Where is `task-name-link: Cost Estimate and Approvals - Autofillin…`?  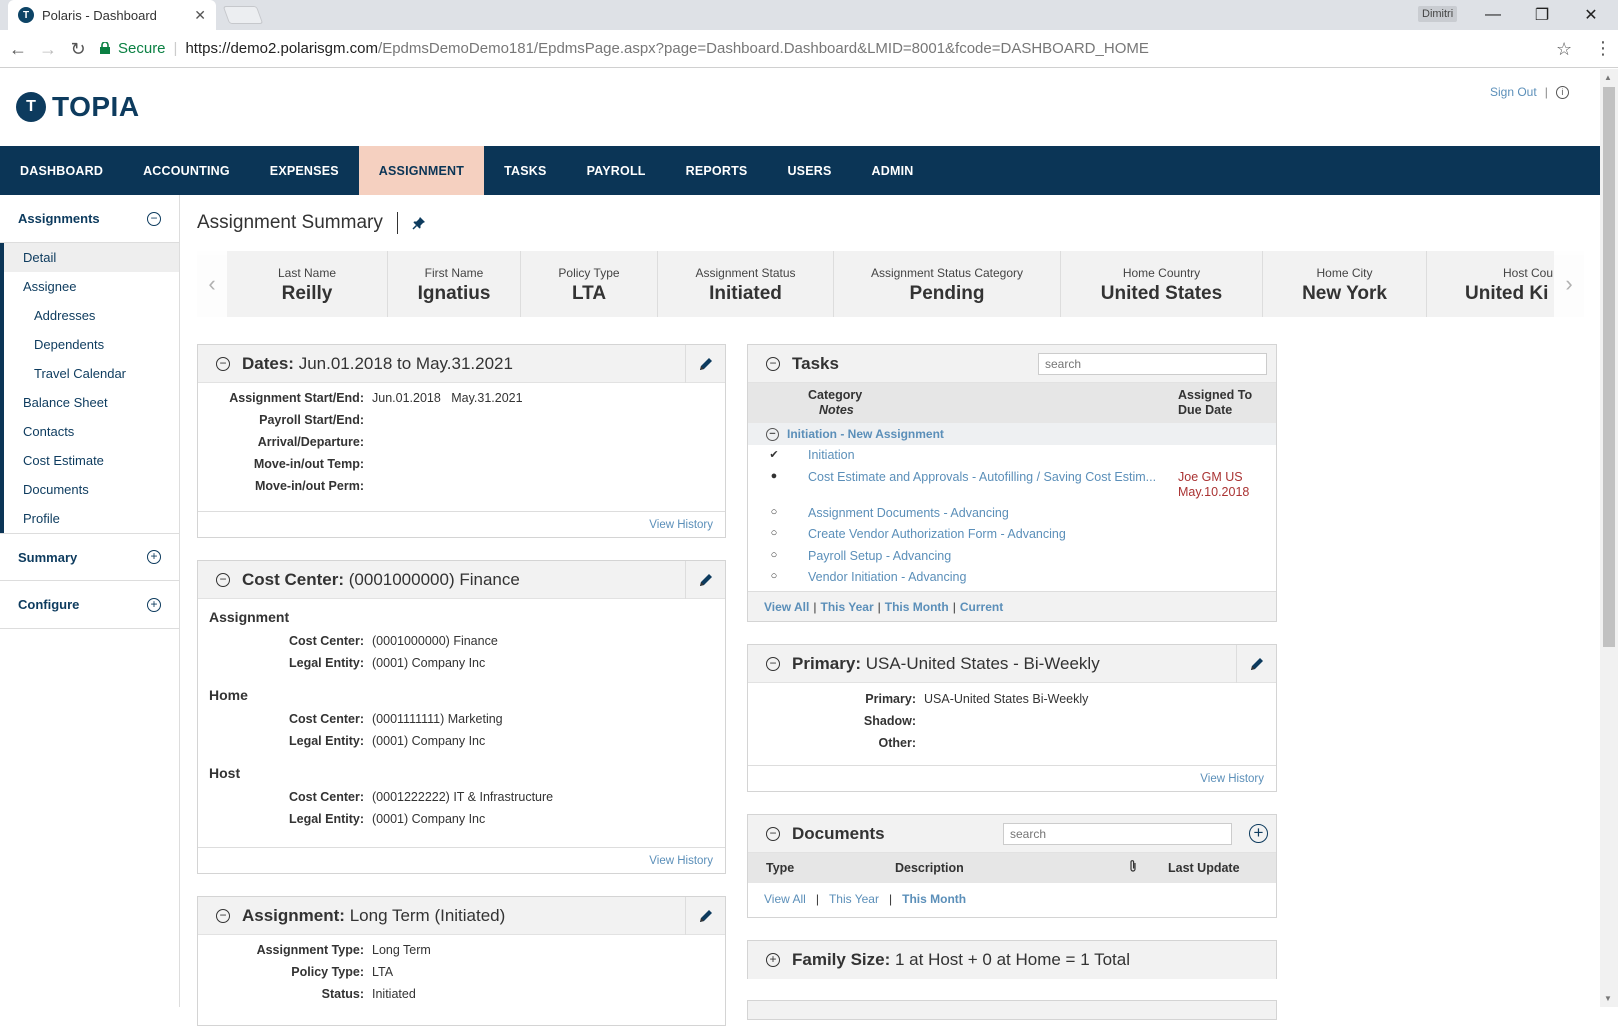
task-name-link: Cost Estimate and Approvals - Autofillin… is located at coordinates (982, 477).